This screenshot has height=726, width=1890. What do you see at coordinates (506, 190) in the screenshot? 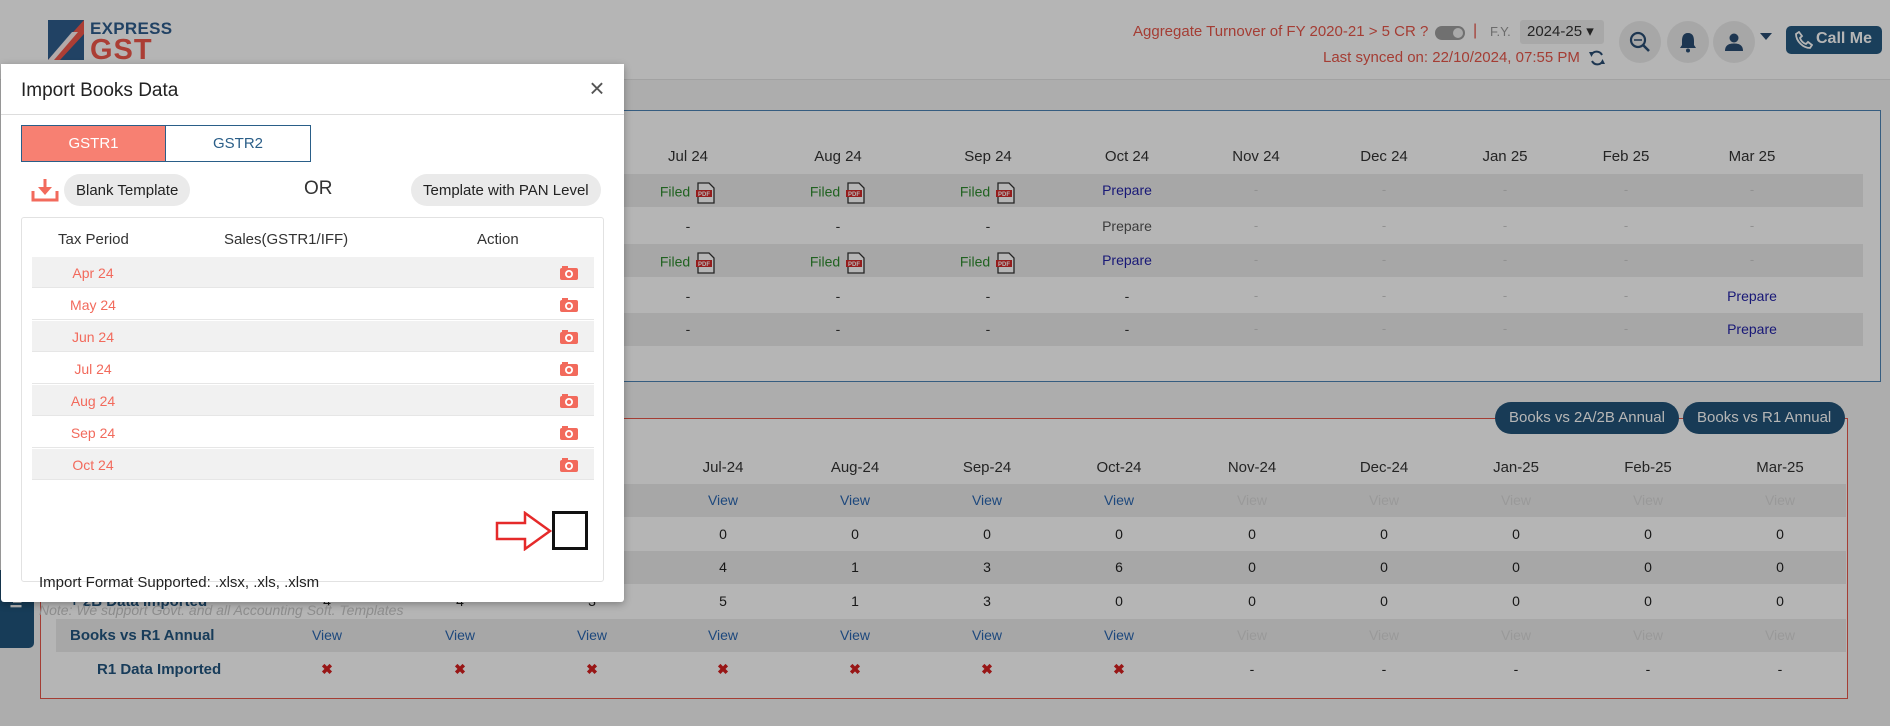
I see `pan-template-button: Template with PAN Level` at bounding box center [506, 190].